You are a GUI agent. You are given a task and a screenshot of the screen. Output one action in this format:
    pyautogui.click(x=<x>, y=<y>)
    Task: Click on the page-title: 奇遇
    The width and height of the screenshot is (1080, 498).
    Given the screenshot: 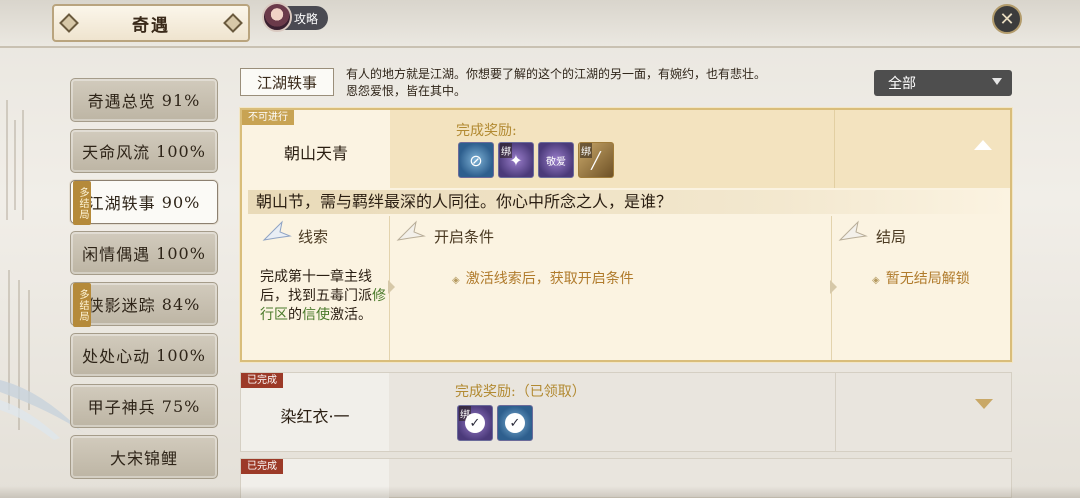 What is the action you would take?
    pyautogui.click(x=151, y=25)
    